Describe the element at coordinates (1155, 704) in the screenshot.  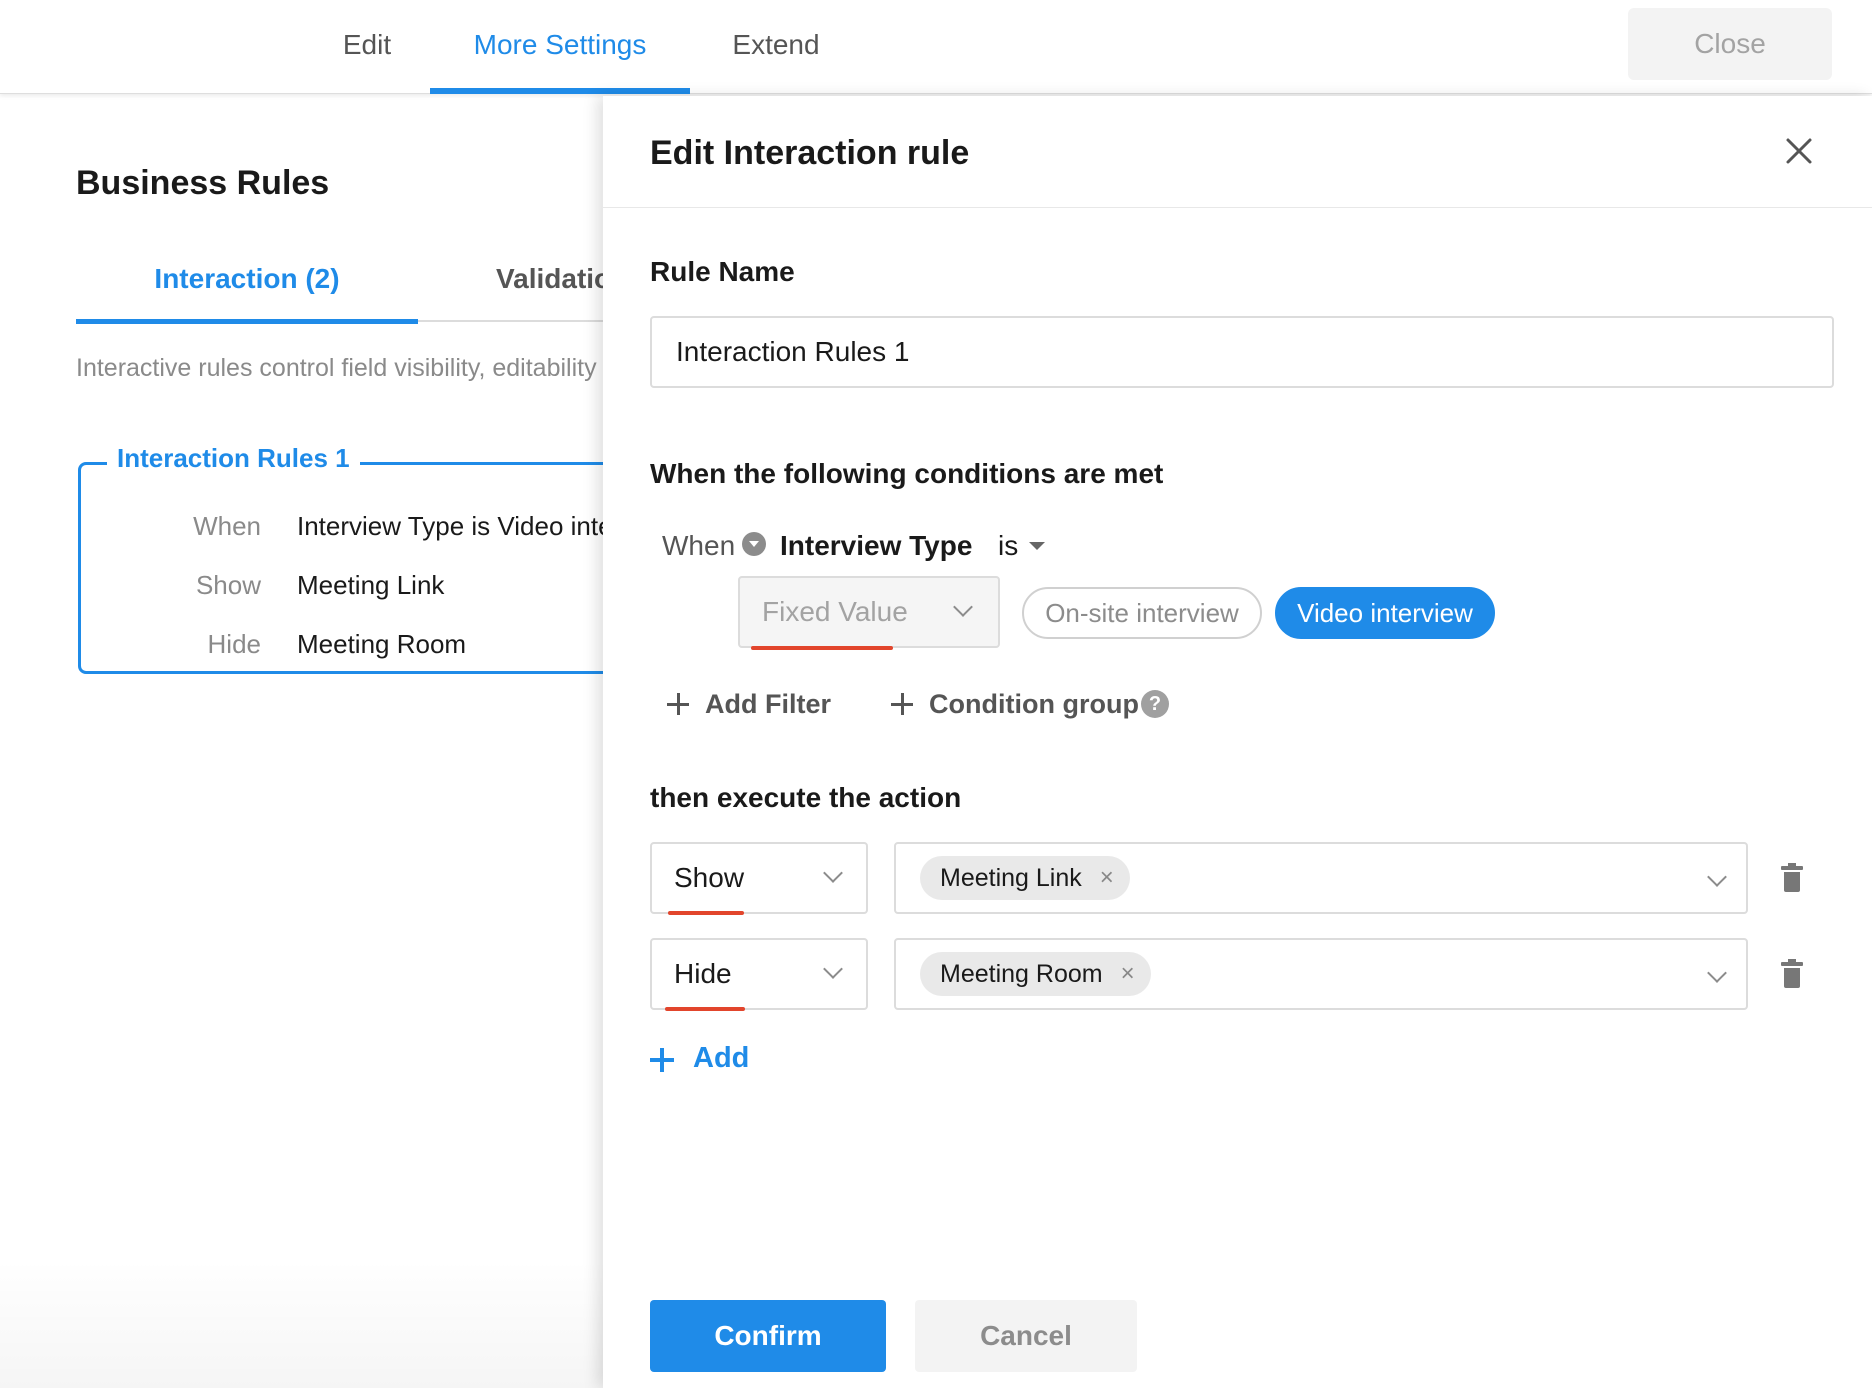
I see `help-icon: ?` at that location.